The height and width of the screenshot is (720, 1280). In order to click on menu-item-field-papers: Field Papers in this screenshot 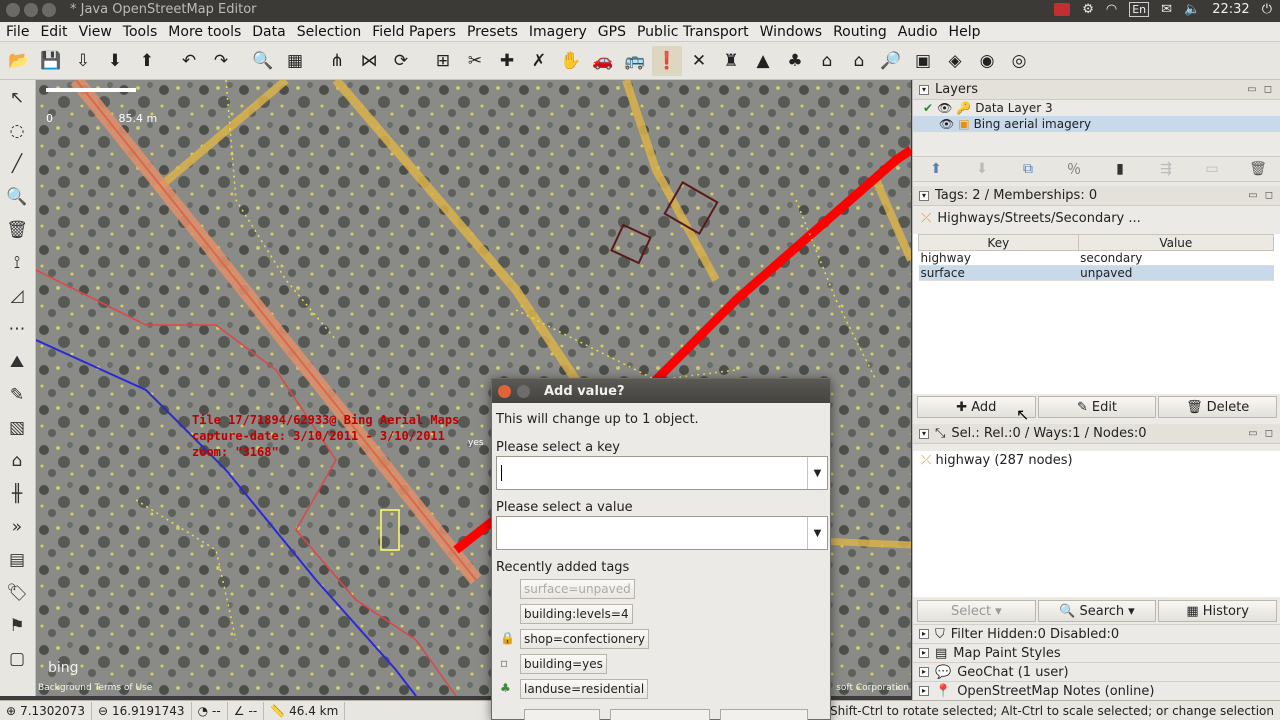, I will do `click(414, 32)`.